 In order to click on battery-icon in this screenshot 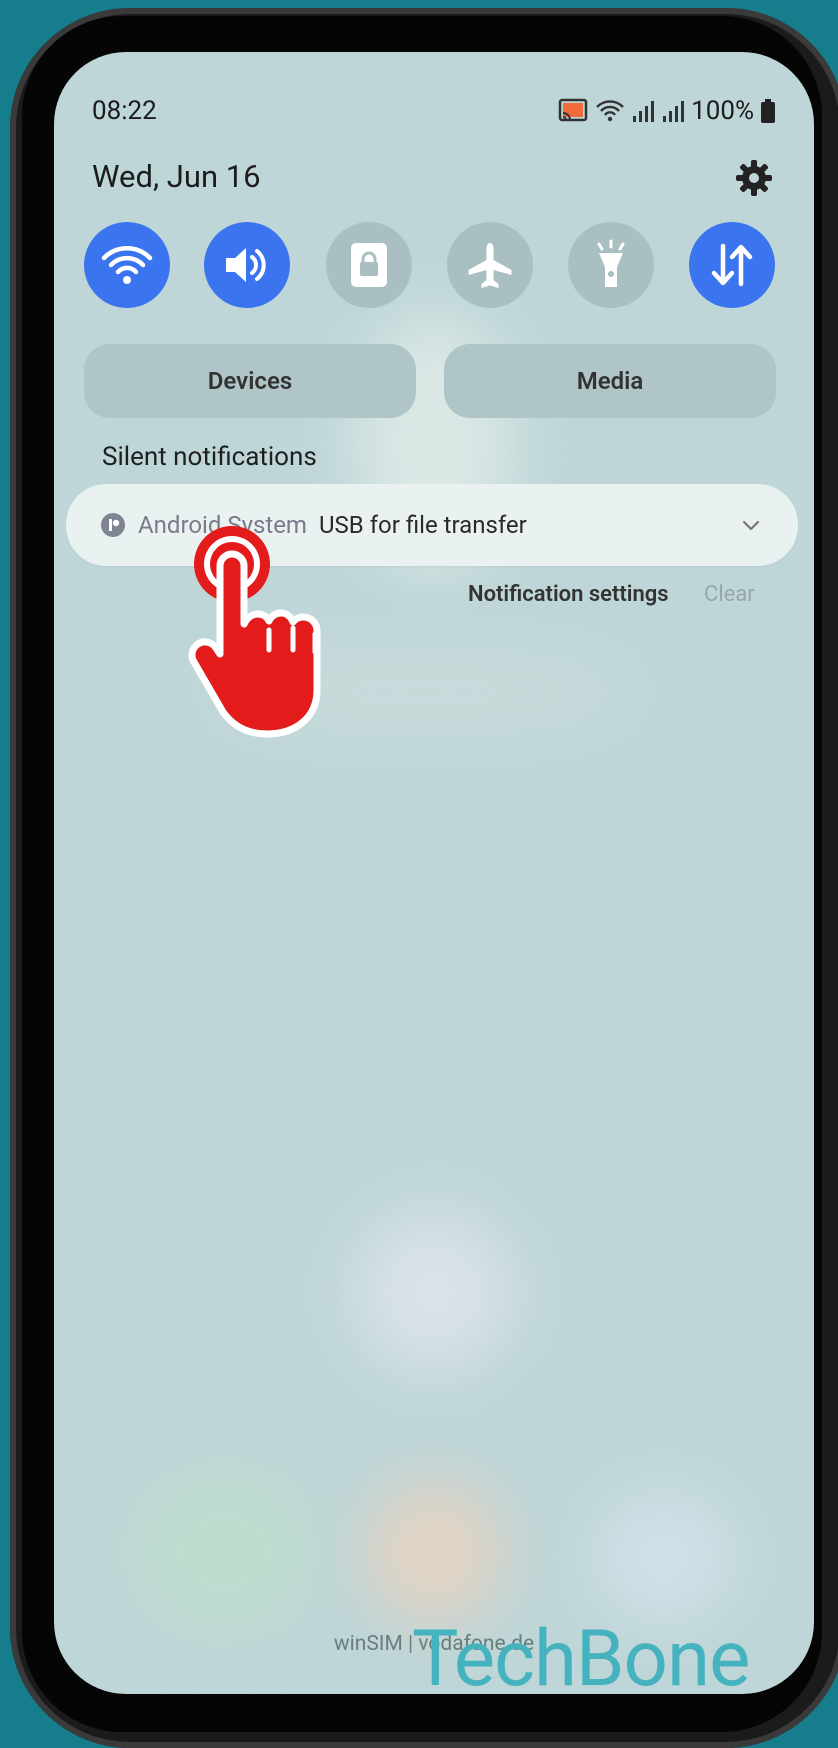, I will do `click(768, 111)`.